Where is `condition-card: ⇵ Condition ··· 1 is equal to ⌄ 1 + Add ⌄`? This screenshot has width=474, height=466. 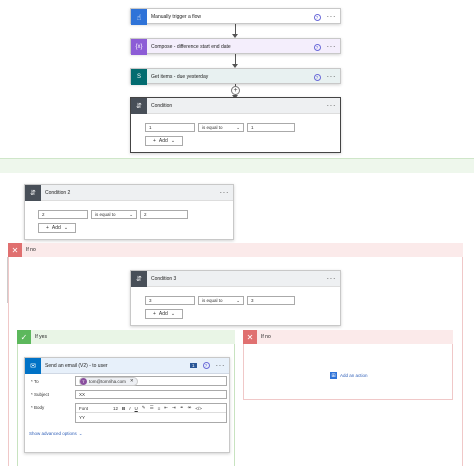 condition-card: ⇵ Condition ··· 1 is equal to ⌄ 1 + Add ⌄ is located at coordinates (235, 125).